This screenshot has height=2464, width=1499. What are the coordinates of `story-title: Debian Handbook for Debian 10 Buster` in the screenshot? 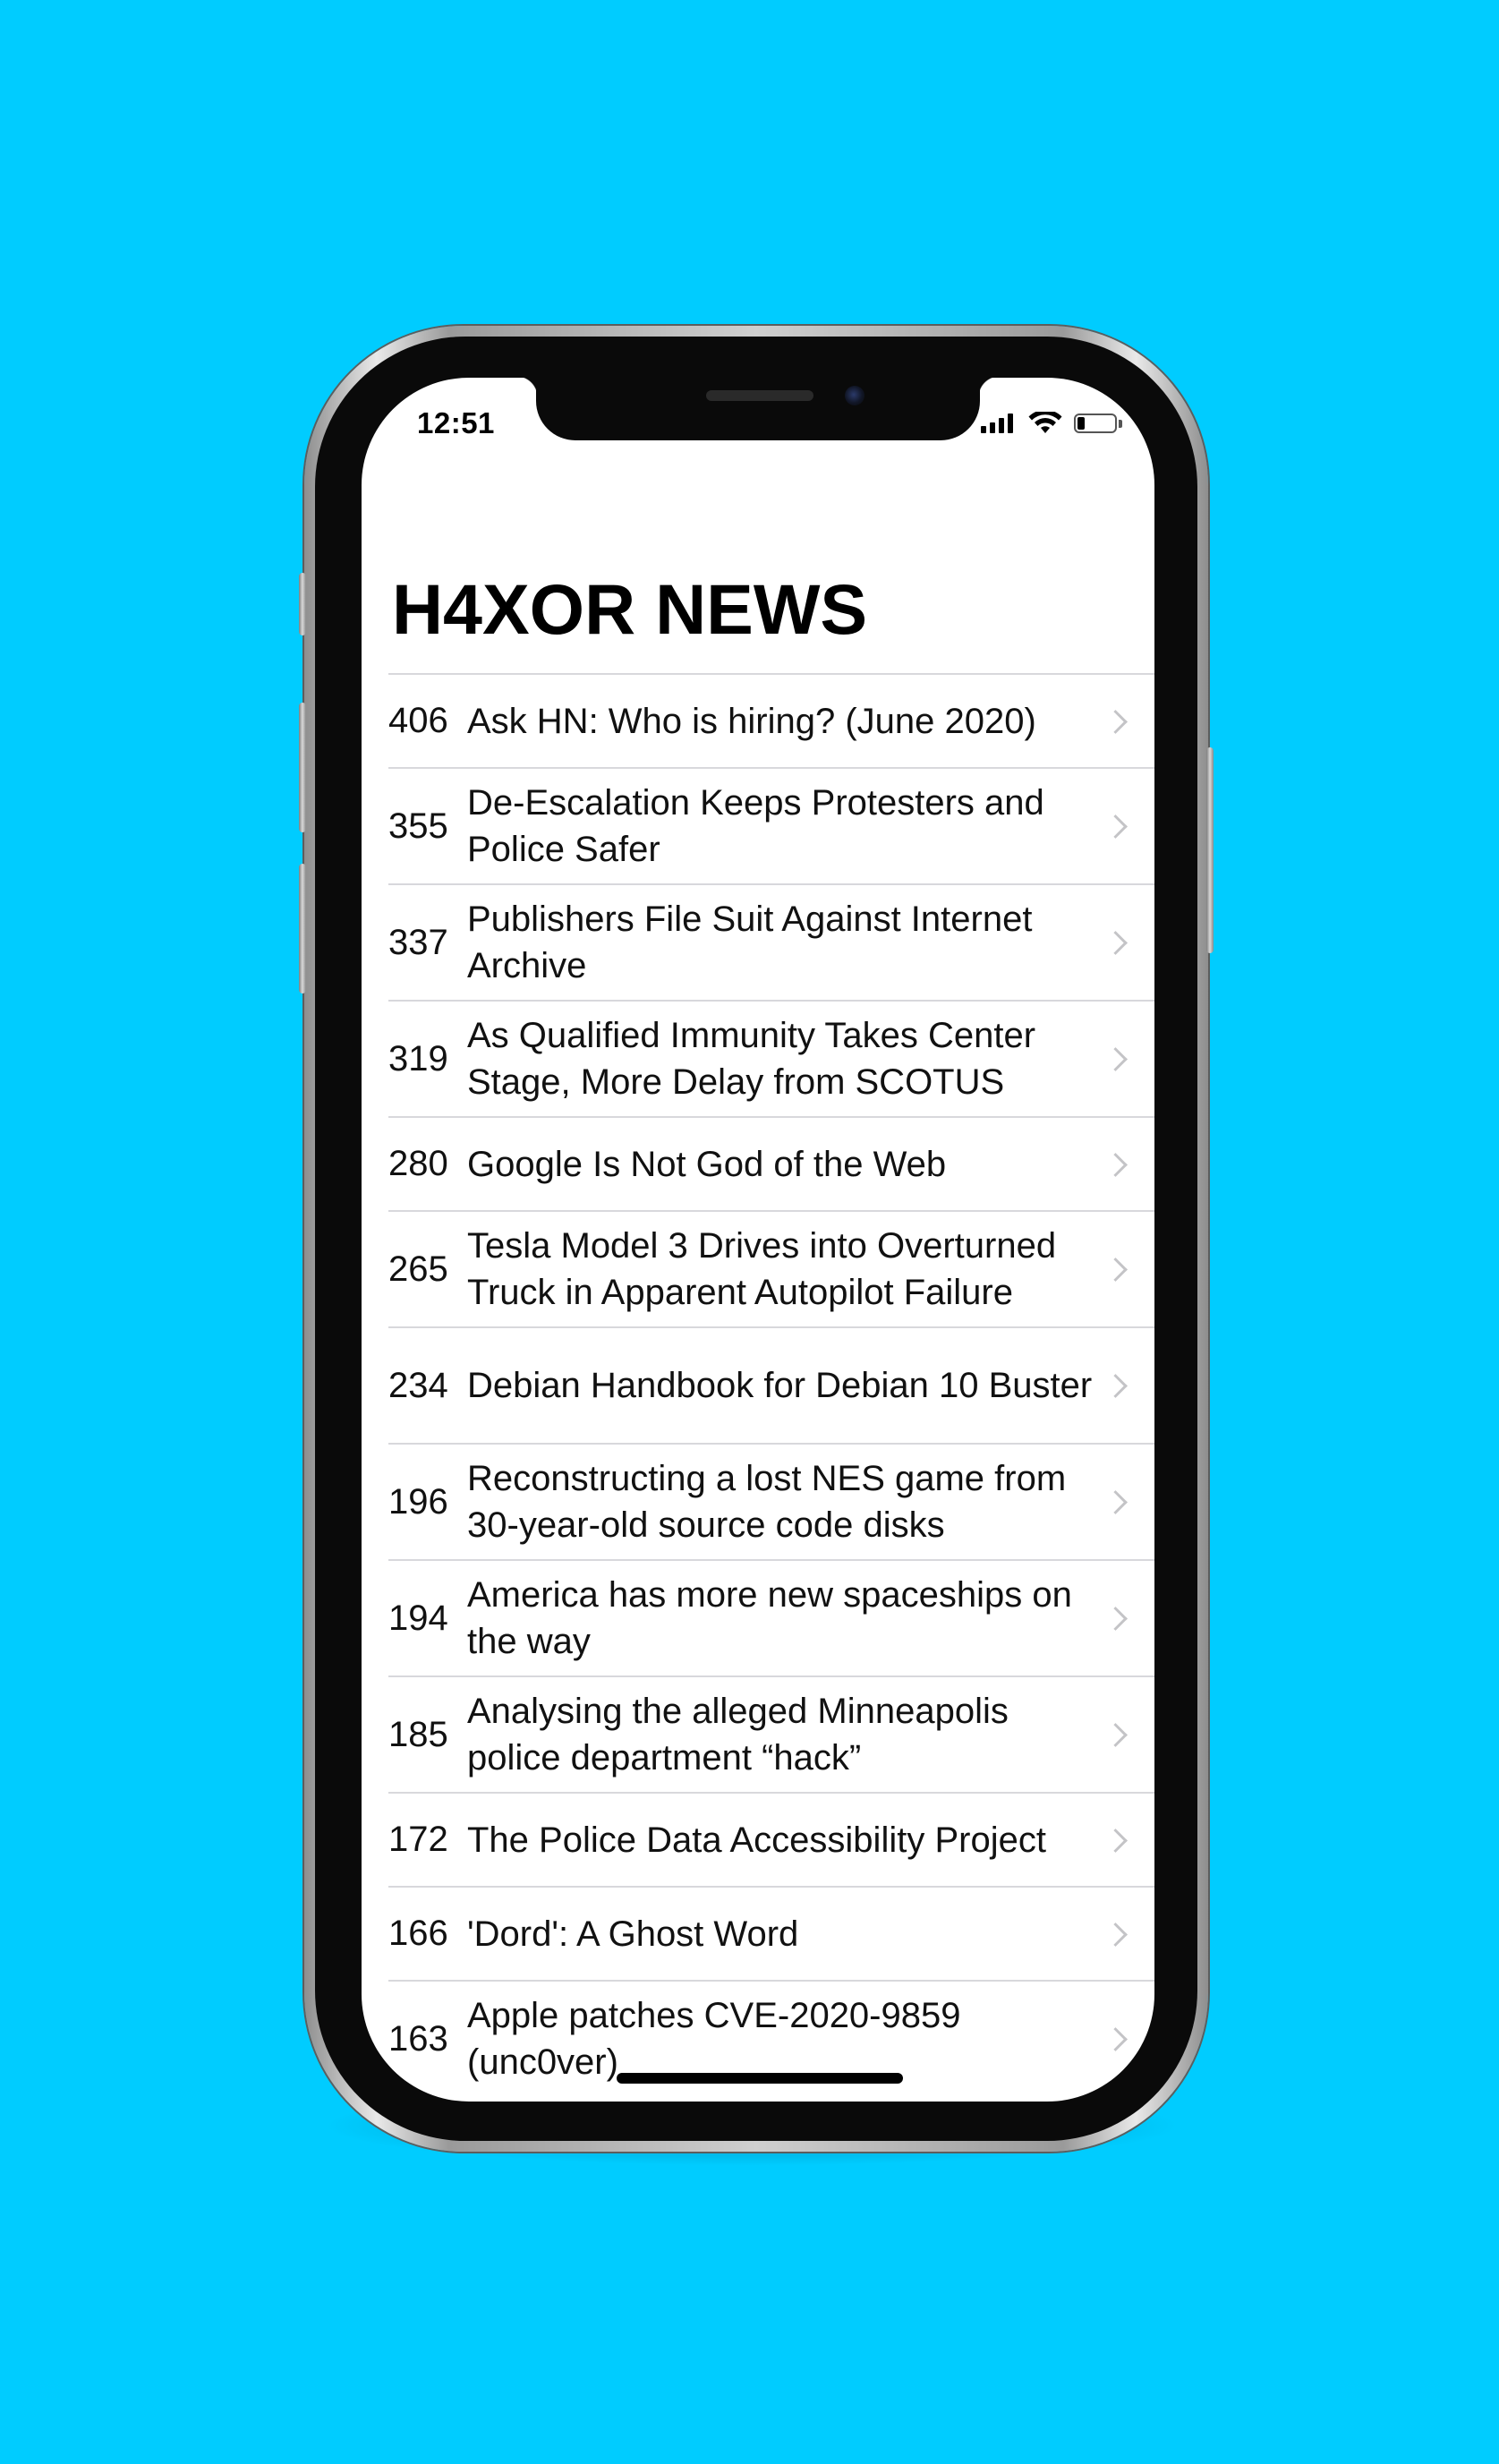 It's located at (780, 1385).